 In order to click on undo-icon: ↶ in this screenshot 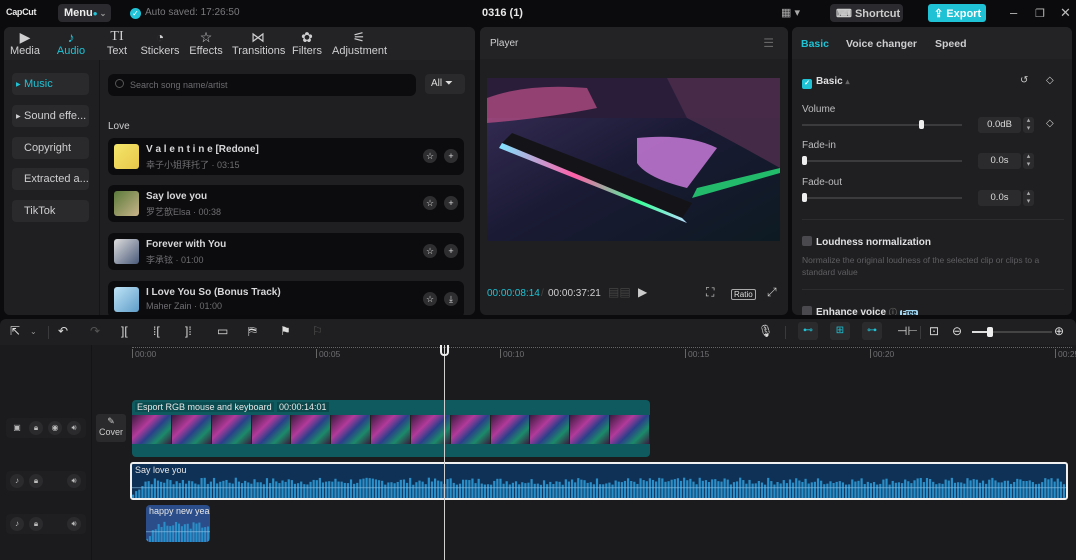, I will do `click(63, 331)`.